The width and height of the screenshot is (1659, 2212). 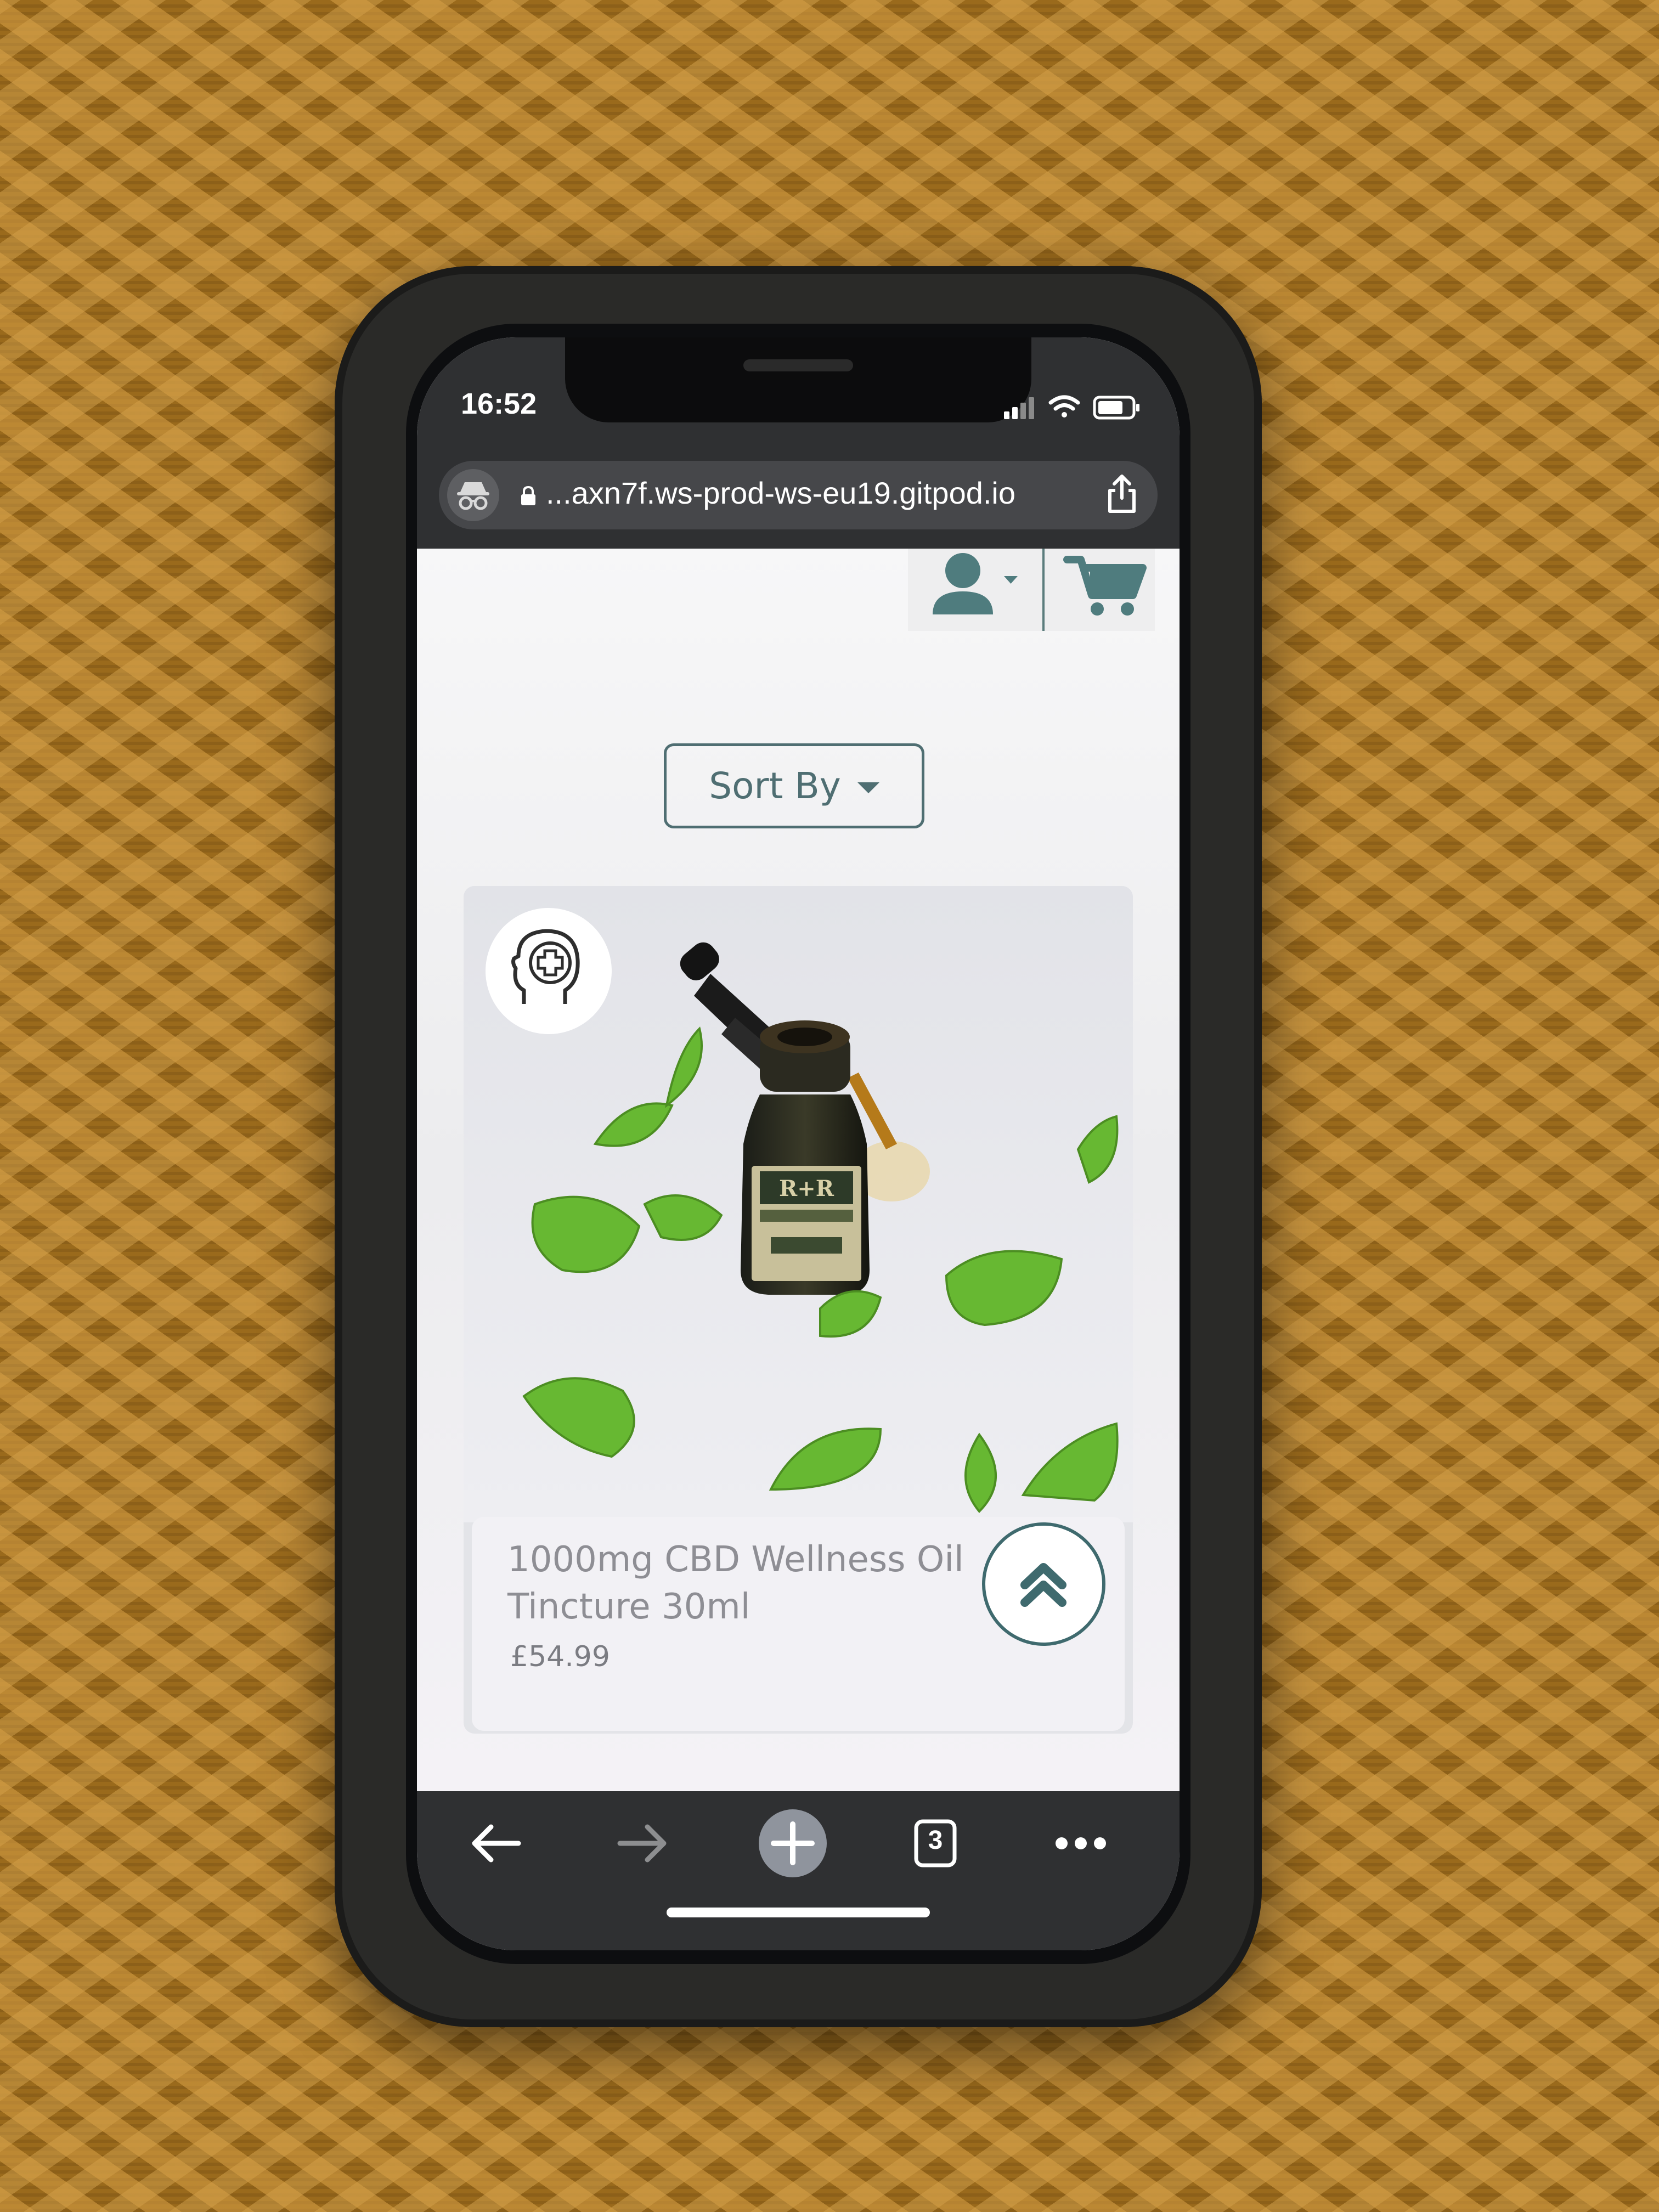 I want to click on more-icon, so click(x=1080, y=1843).